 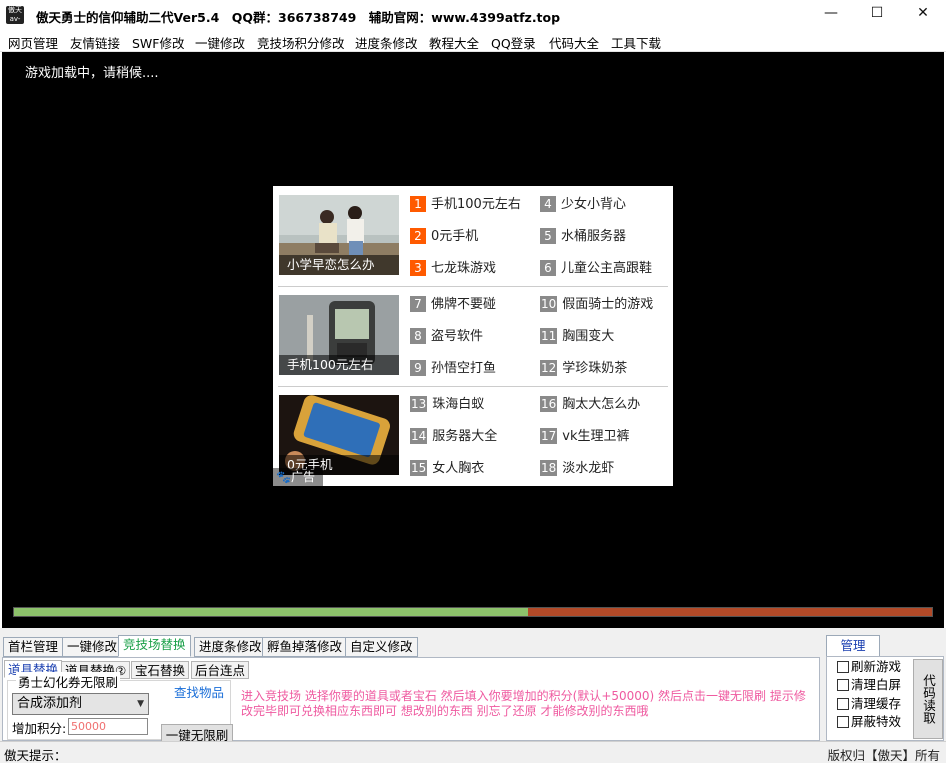 I want to click on menu-tool-download: 工具下载, so click(x=636, y=42).